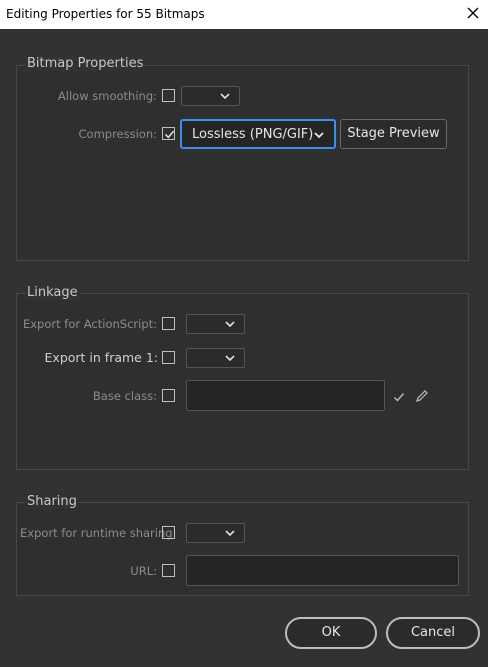  Describe the element at coordinates (118, 134) in the screenshot. I see `compression-label: Compression:` at that location.